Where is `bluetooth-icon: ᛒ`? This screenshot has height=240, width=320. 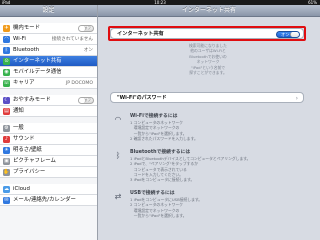
bluetooth-icon: ᛒ is located at coordinates (118, 155).